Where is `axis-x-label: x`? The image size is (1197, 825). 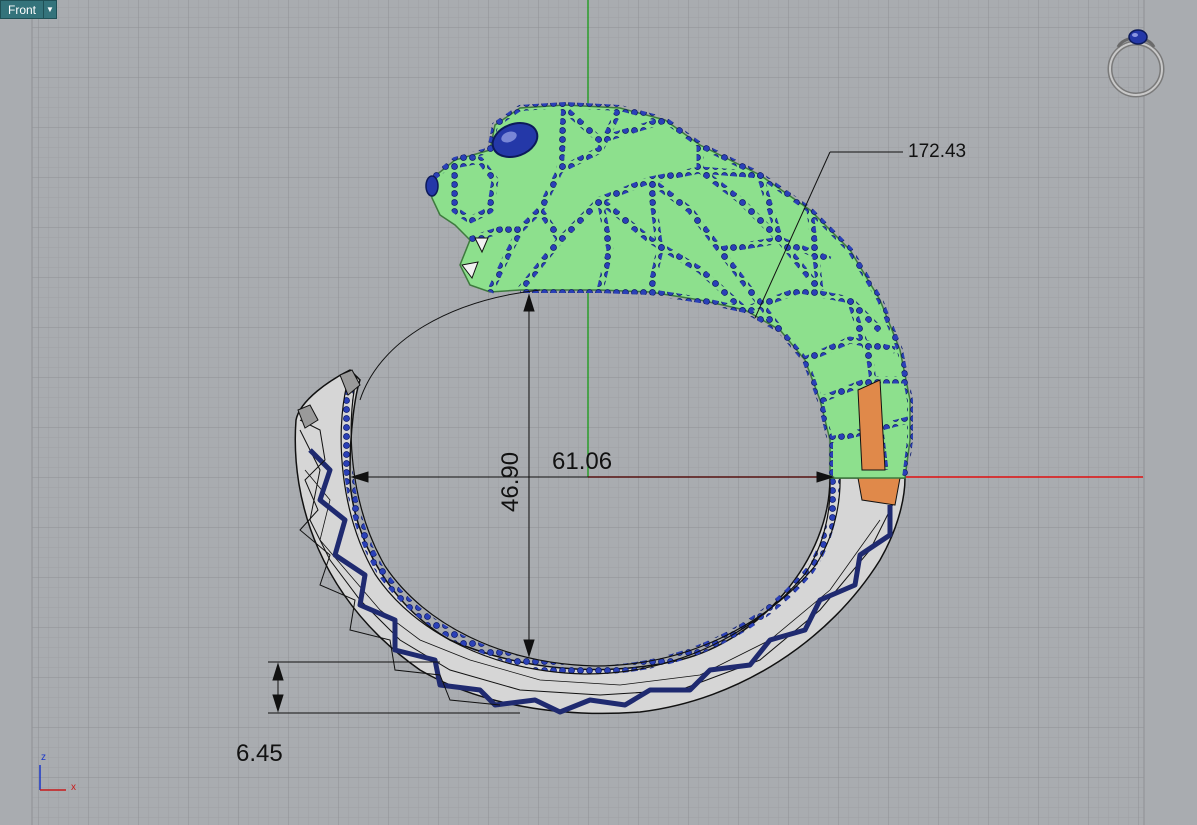 axis-x-label: x is located at coordinates (73, 787).